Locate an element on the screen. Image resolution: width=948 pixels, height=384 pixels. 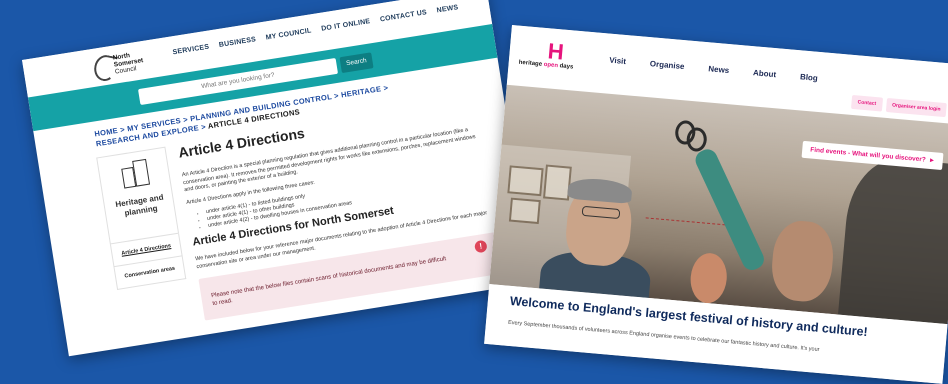
nav-services: SERVICES is located at coordinates (191, 50).